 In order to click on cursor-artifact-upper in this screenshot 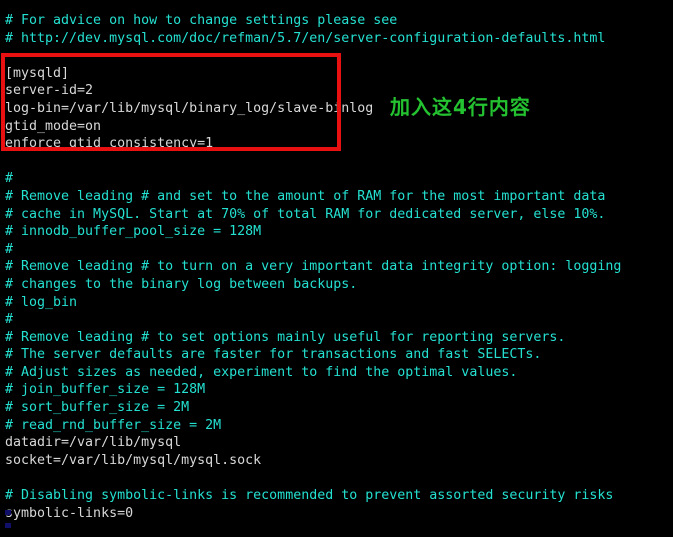, I will do `click(8, 512)`.